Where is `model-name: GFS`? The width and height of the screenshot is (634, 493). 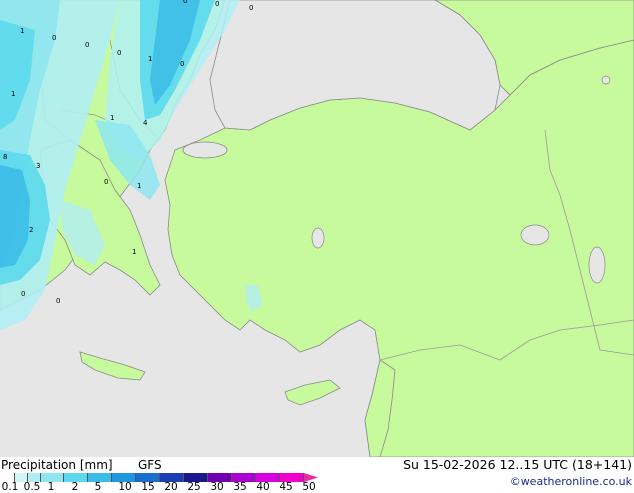 model-name: GFS is located at coordinates (150, 465).